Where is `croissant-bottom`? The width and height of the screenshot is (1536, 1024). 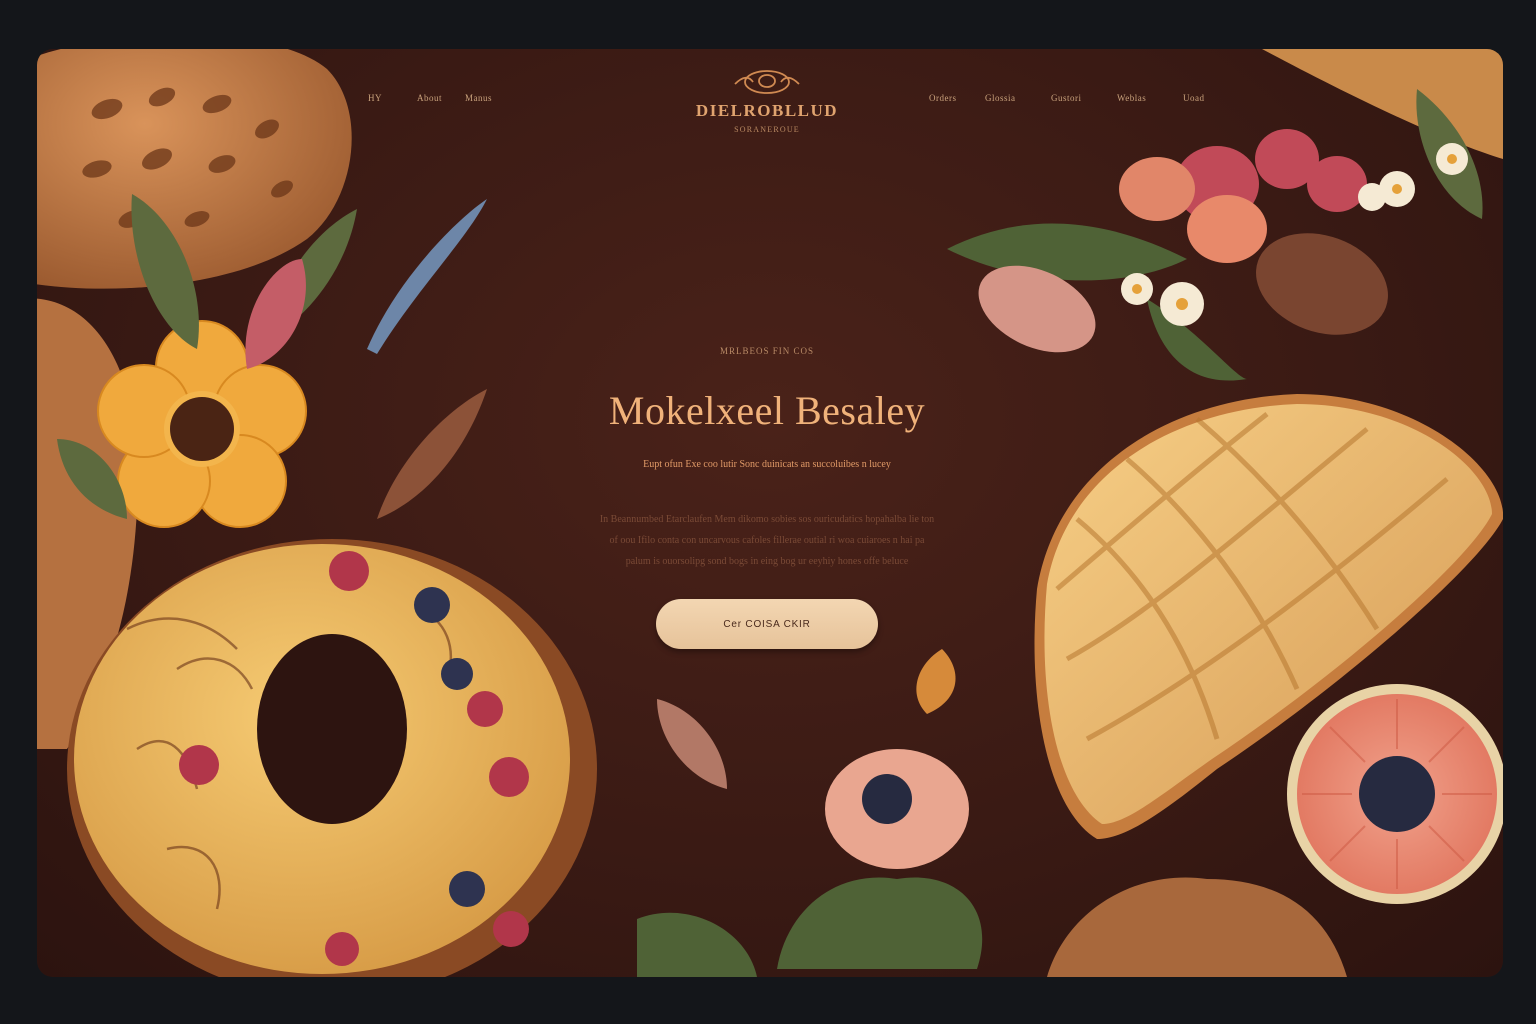 croissant-bottom is located at coordinates (1197, 927).